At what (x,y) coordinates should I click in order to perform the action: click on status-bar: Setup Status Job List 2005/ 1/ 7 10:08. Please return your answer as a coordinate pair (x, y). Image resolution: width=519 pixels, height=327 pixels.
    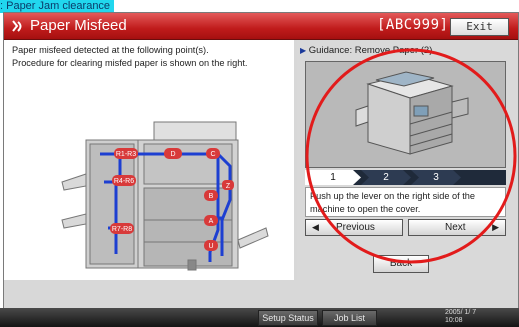
    Looking at the image, I should click on (259, 317).